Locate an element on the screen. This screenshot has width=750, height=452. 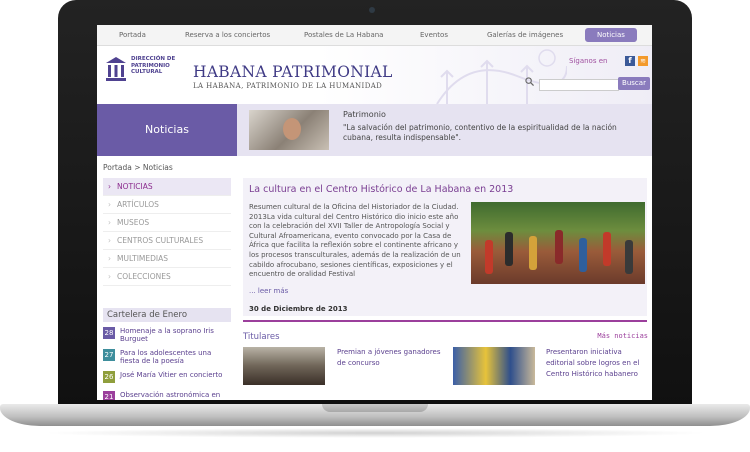
logo-line-1: DIRECCIÓN DE is located at coordinates (153, 59).